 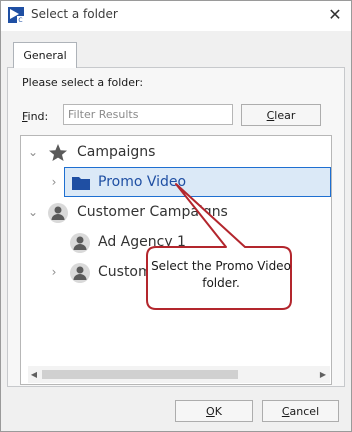 What do you see at coordinates (281, 115) in the screenshot?
I see `clear-button: Clear` at bounding box center [281, 115].